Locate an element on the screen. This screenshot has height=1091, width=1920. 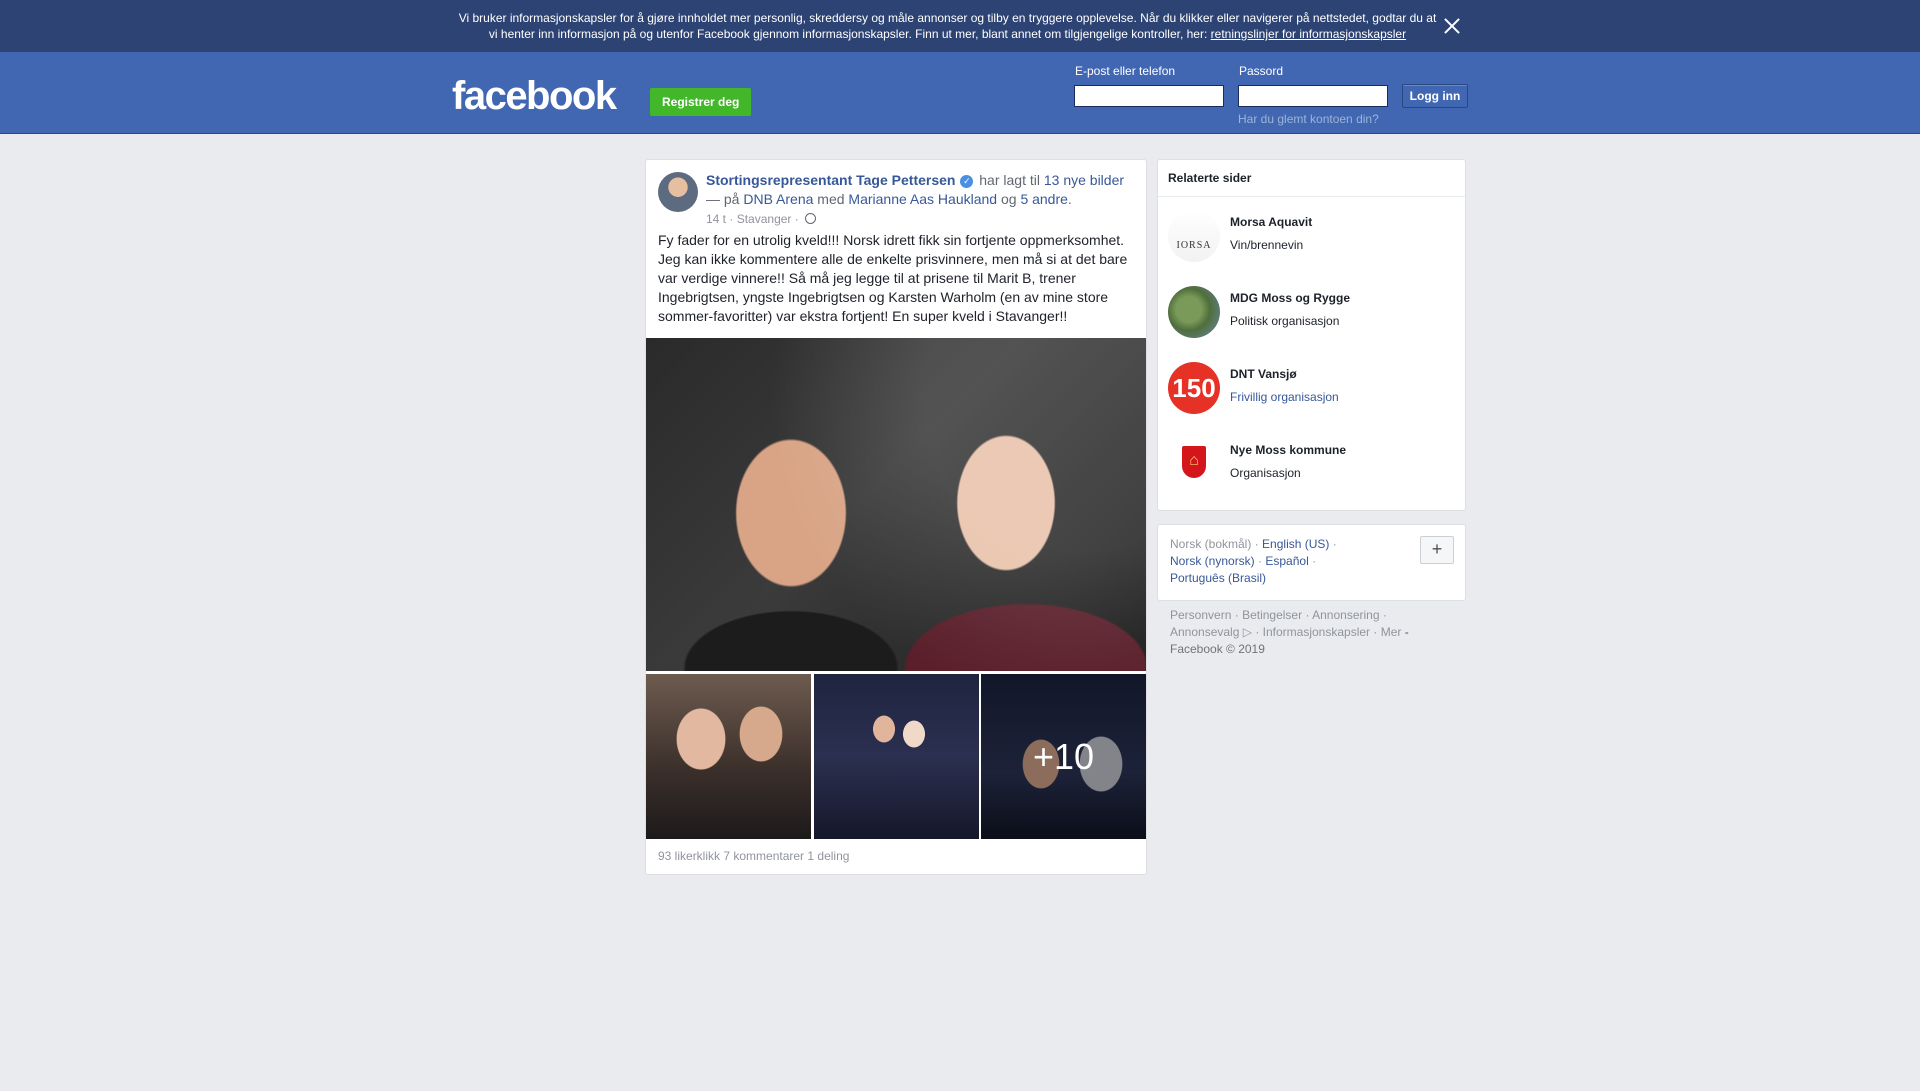
cookie-policy-link: retningslinjer for informasjonskapsler is located at coordinates (1308, 34).